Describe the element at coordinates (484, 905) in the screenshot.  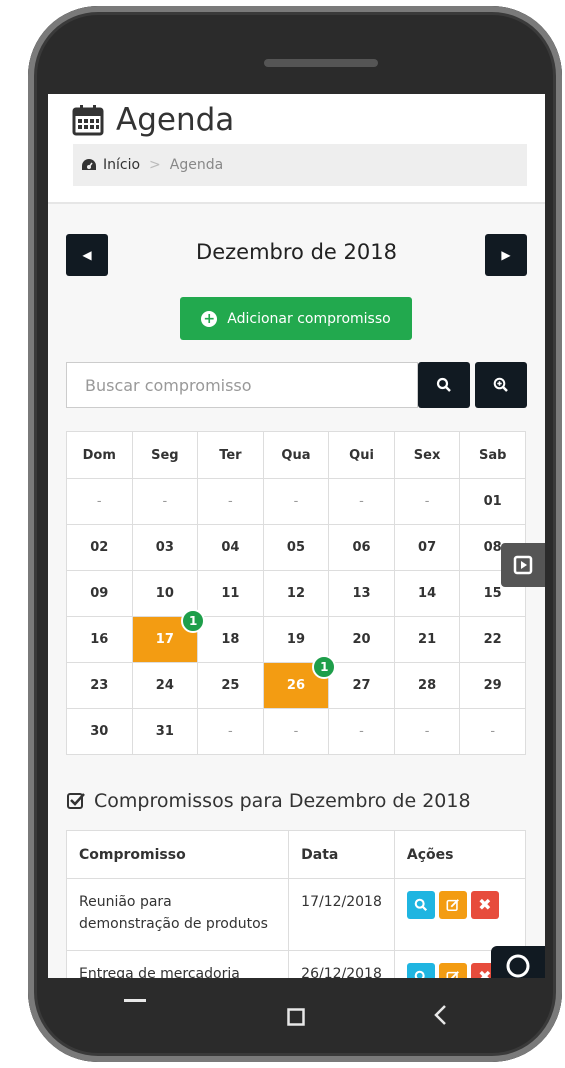
I see `delete-button: ✖` at that location.